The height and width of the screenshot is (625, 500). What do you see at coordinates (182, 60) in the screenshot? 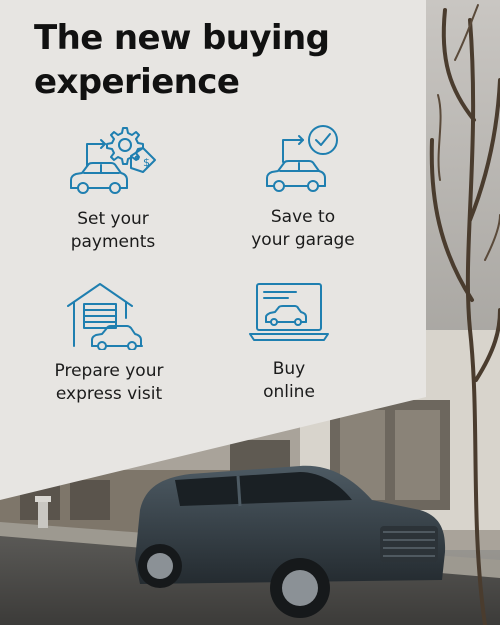
I see `headline: The new buying experience` at bounding box center [182, 60].